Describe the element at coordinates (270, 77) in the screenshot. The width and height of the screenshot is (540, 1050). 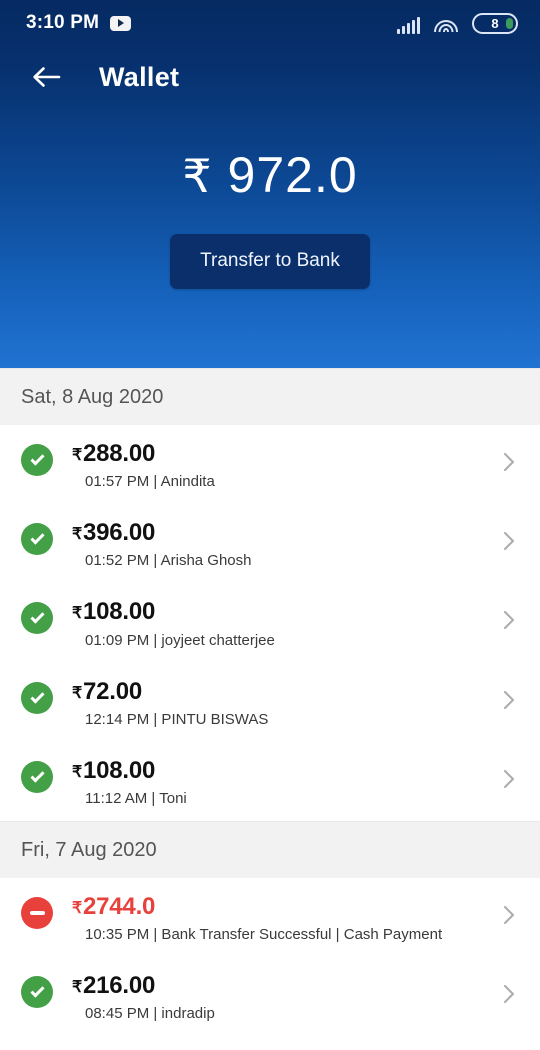
I see `title-bar: Wallet` at that location.